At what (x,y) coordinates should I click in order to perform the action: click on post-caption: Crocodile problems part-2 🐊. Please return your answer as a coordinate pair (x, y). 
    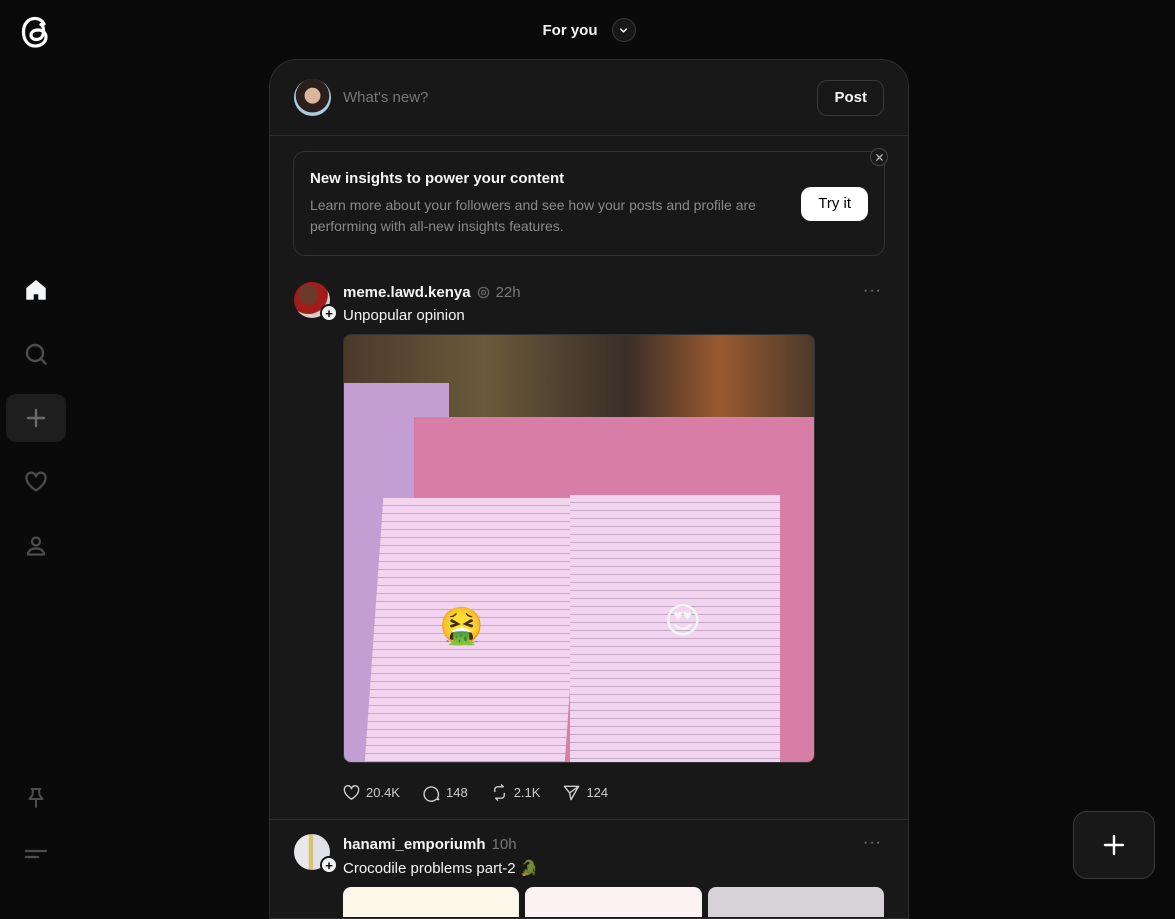
    Looking at the image, I should click on (441, 868).